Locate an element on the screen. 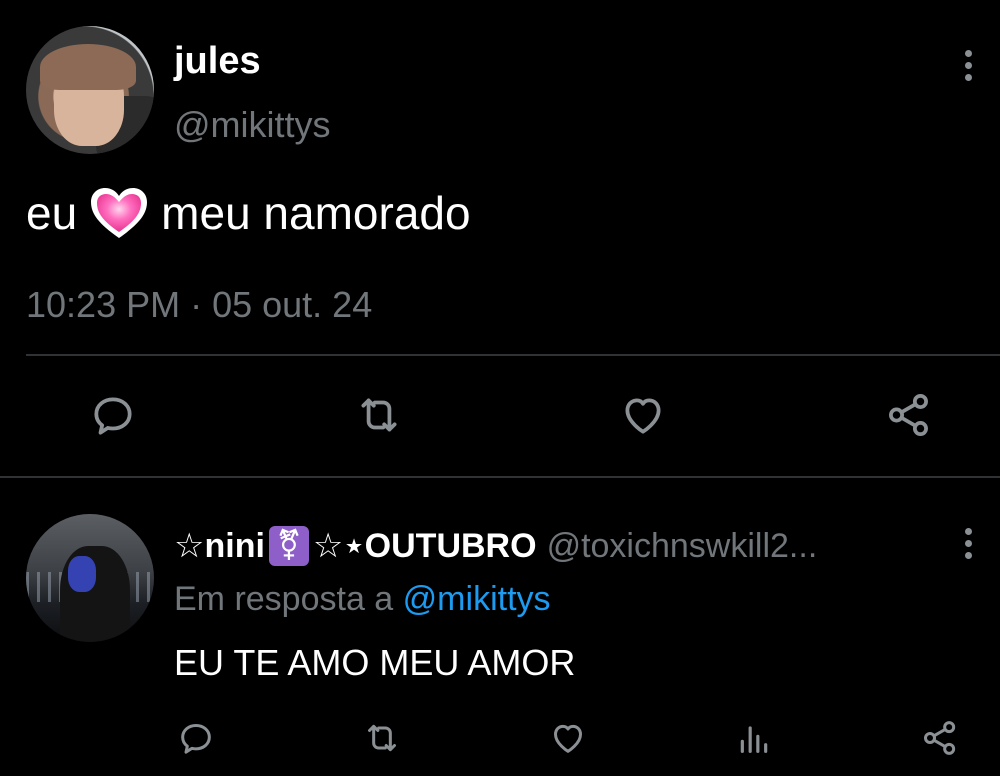 This screenshot has height=776, width=1000. reply-to: Em resposta a @mikittys is located at coordinates (362, 599).